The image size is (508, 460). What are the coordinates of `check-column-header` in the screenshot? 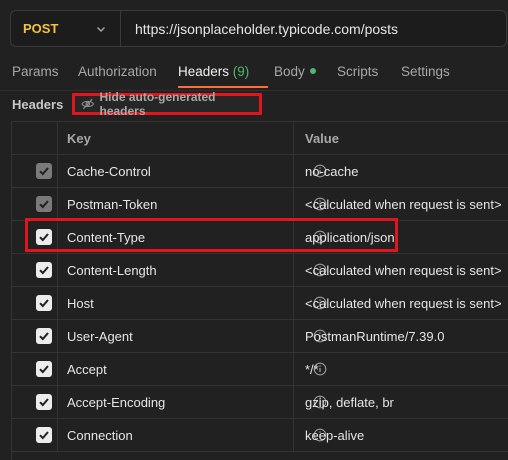 It's located at (35, 138).